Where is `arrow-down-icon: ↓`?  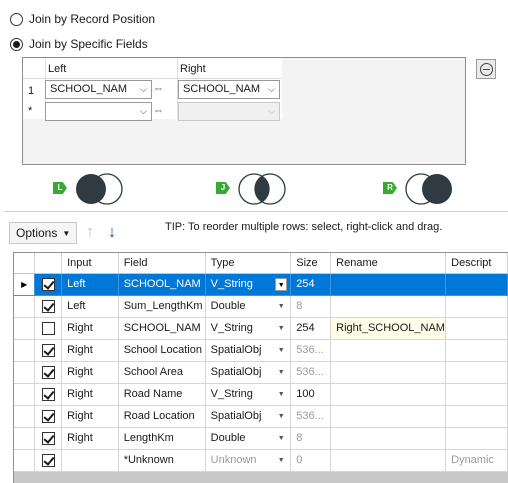
arrow-down-icon: ↓ is located at coordinates (112, 231).